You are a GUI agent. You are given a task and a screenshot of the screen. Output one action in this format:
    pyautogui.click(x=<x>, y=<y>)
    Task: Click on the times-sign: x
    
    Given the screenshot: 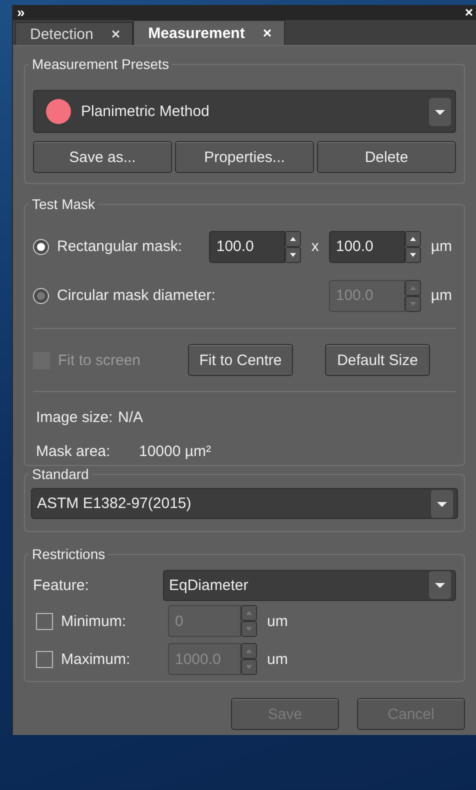 What is the action you would take?
    pyautogui.click(x=315, y=246)
    